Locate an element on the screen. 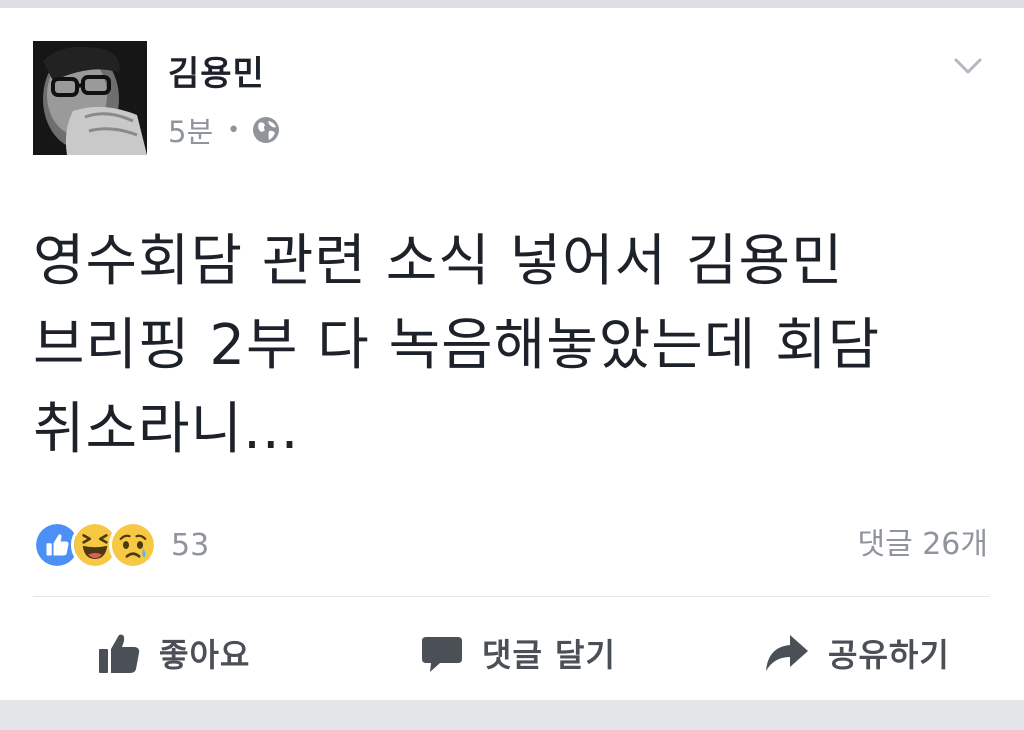 This screenshot has width=1024, height=730. divider is located at coordinates (511, 596).